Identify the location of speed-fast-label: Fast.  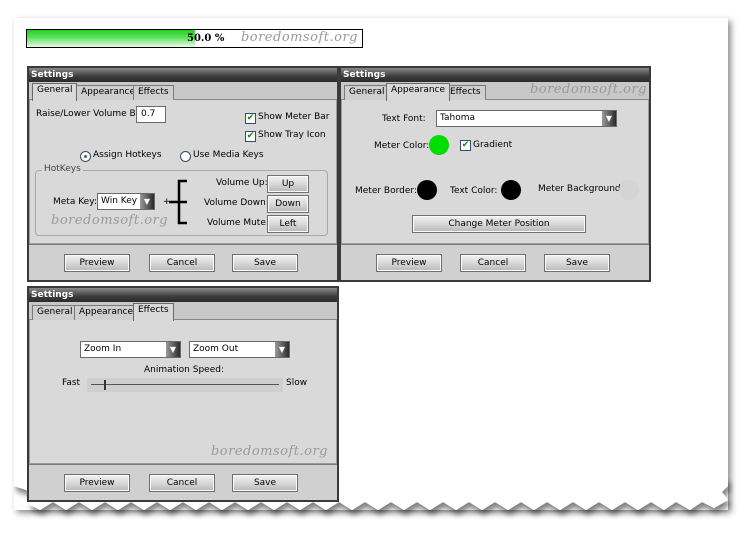
(71, 383).